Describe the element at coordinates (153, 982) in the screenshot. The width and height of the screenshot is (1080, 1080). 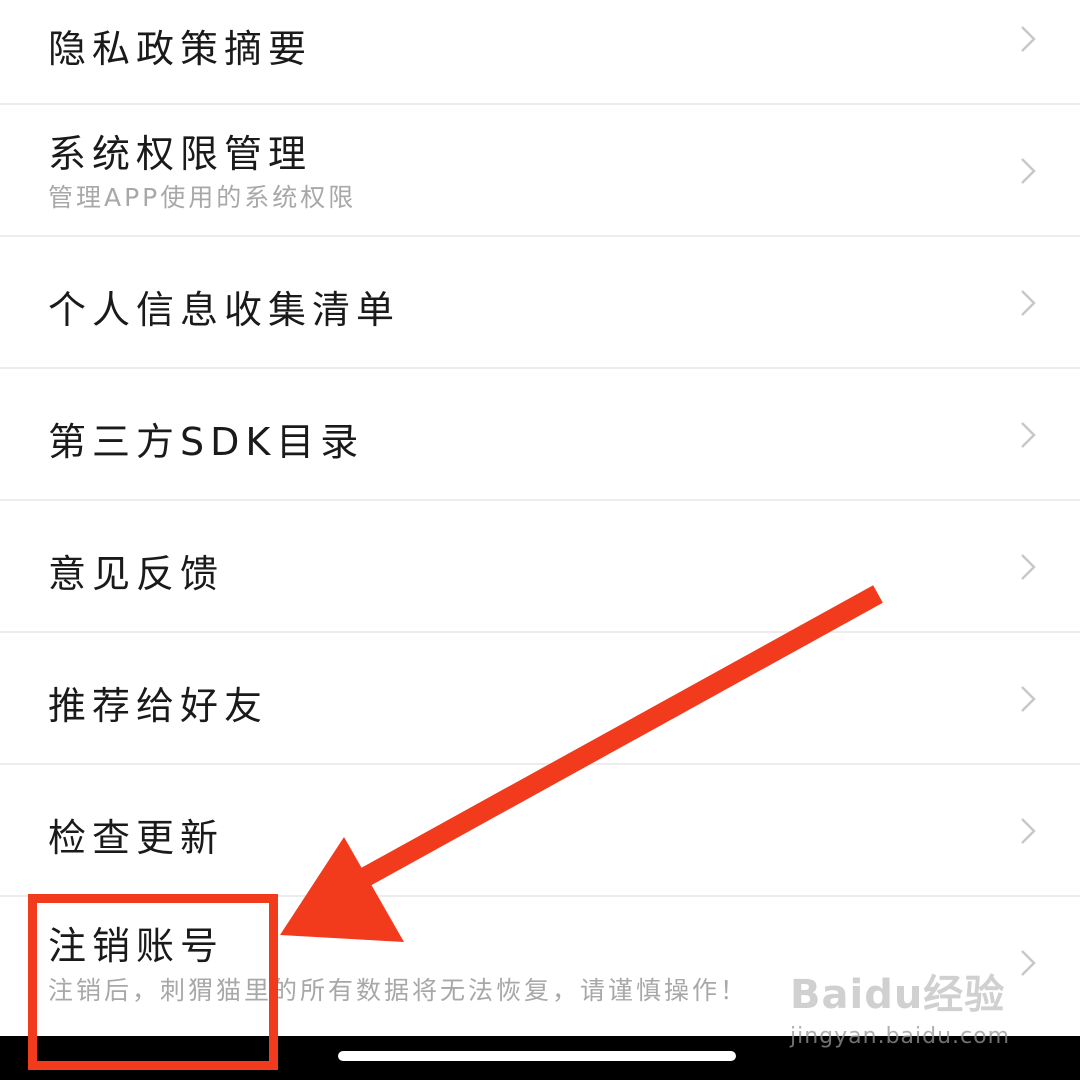
I see `annotation-highlight-box` at that location.